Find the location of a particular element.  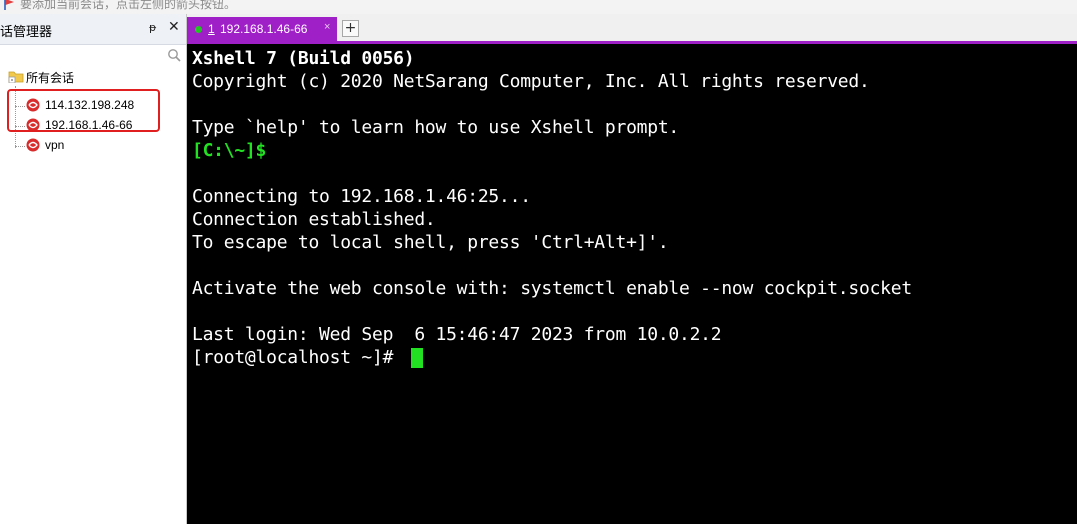

panel-header: 话管理器 ᵽ ✕ is located at coordinates (93, 29).